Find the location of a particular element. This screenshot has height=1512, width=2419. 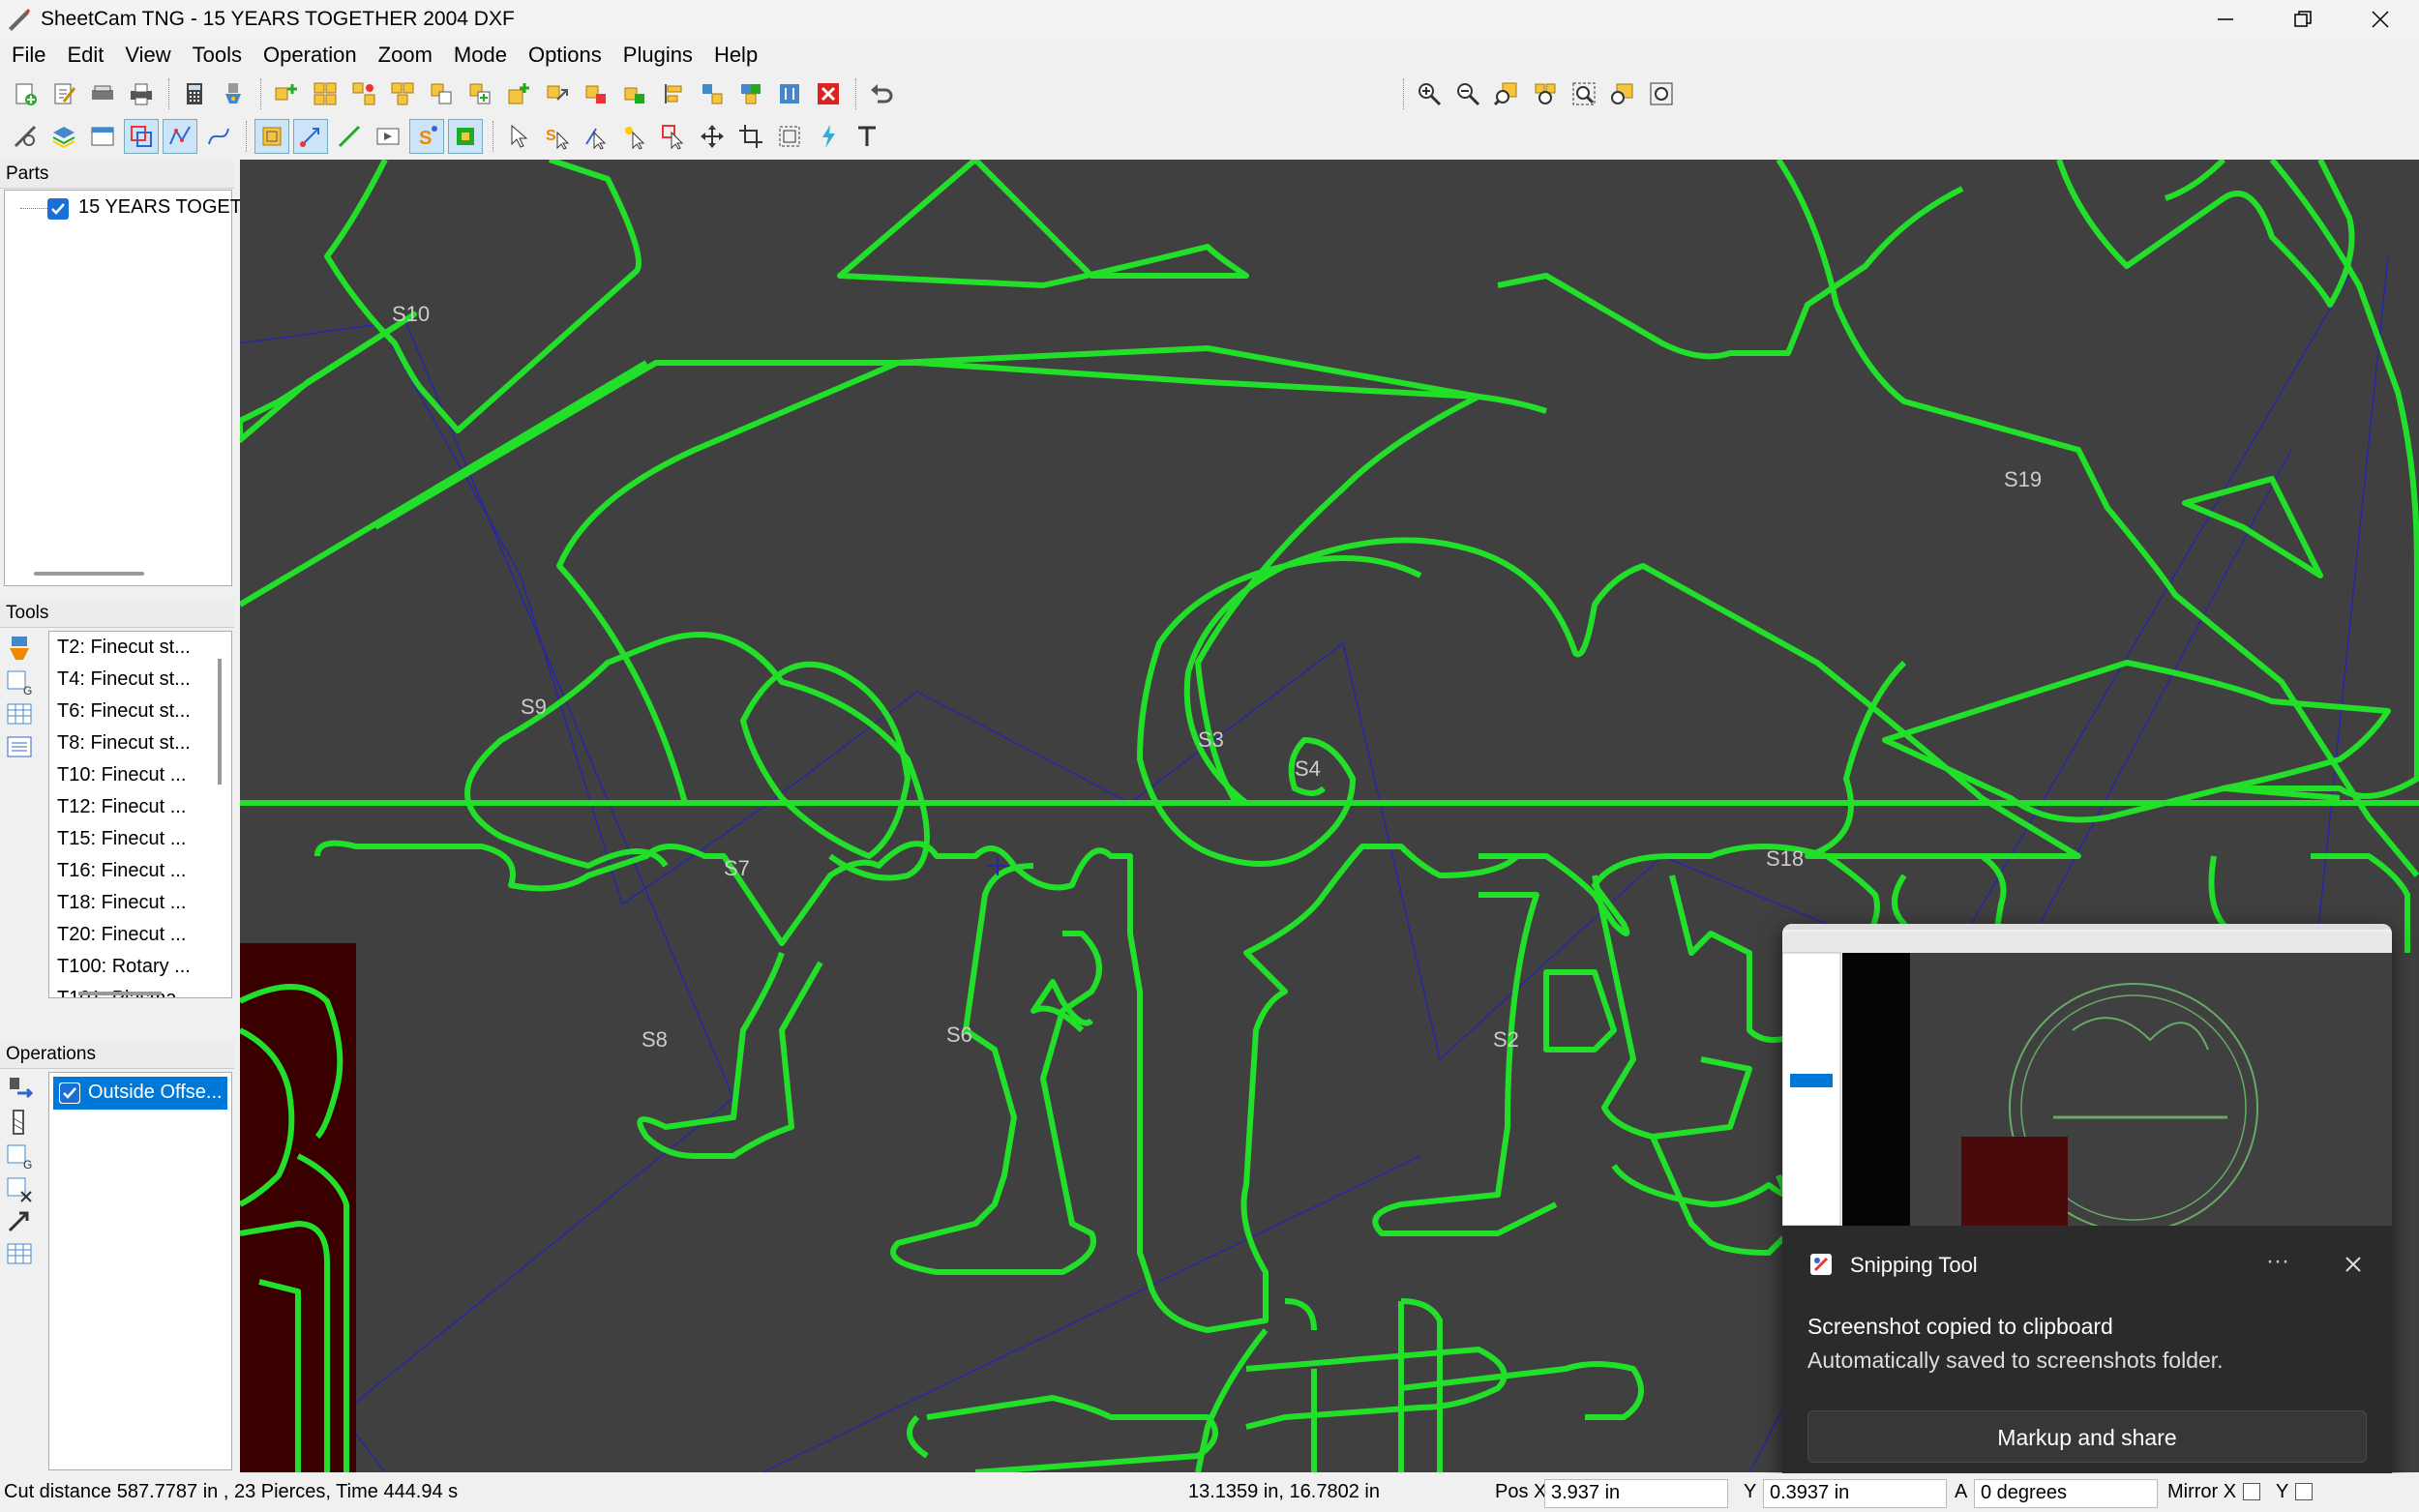

zoom-parts-button is located at coordinates (1545, 93).